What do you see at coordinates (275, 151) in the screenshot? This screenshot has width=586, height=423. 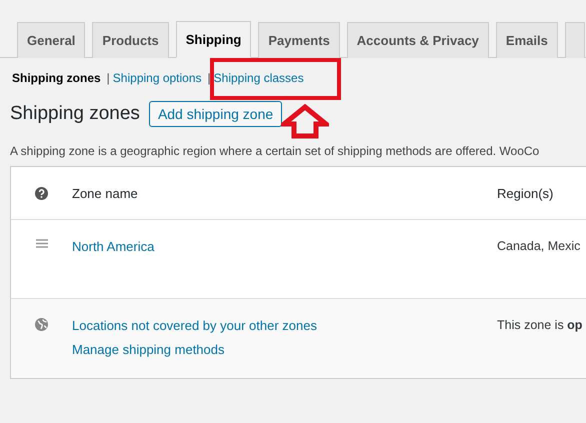 I see `description: A shipping zone is a geographic region where a certain set of shipping methods are offered. WooCo` at bounding box center [275, 151].